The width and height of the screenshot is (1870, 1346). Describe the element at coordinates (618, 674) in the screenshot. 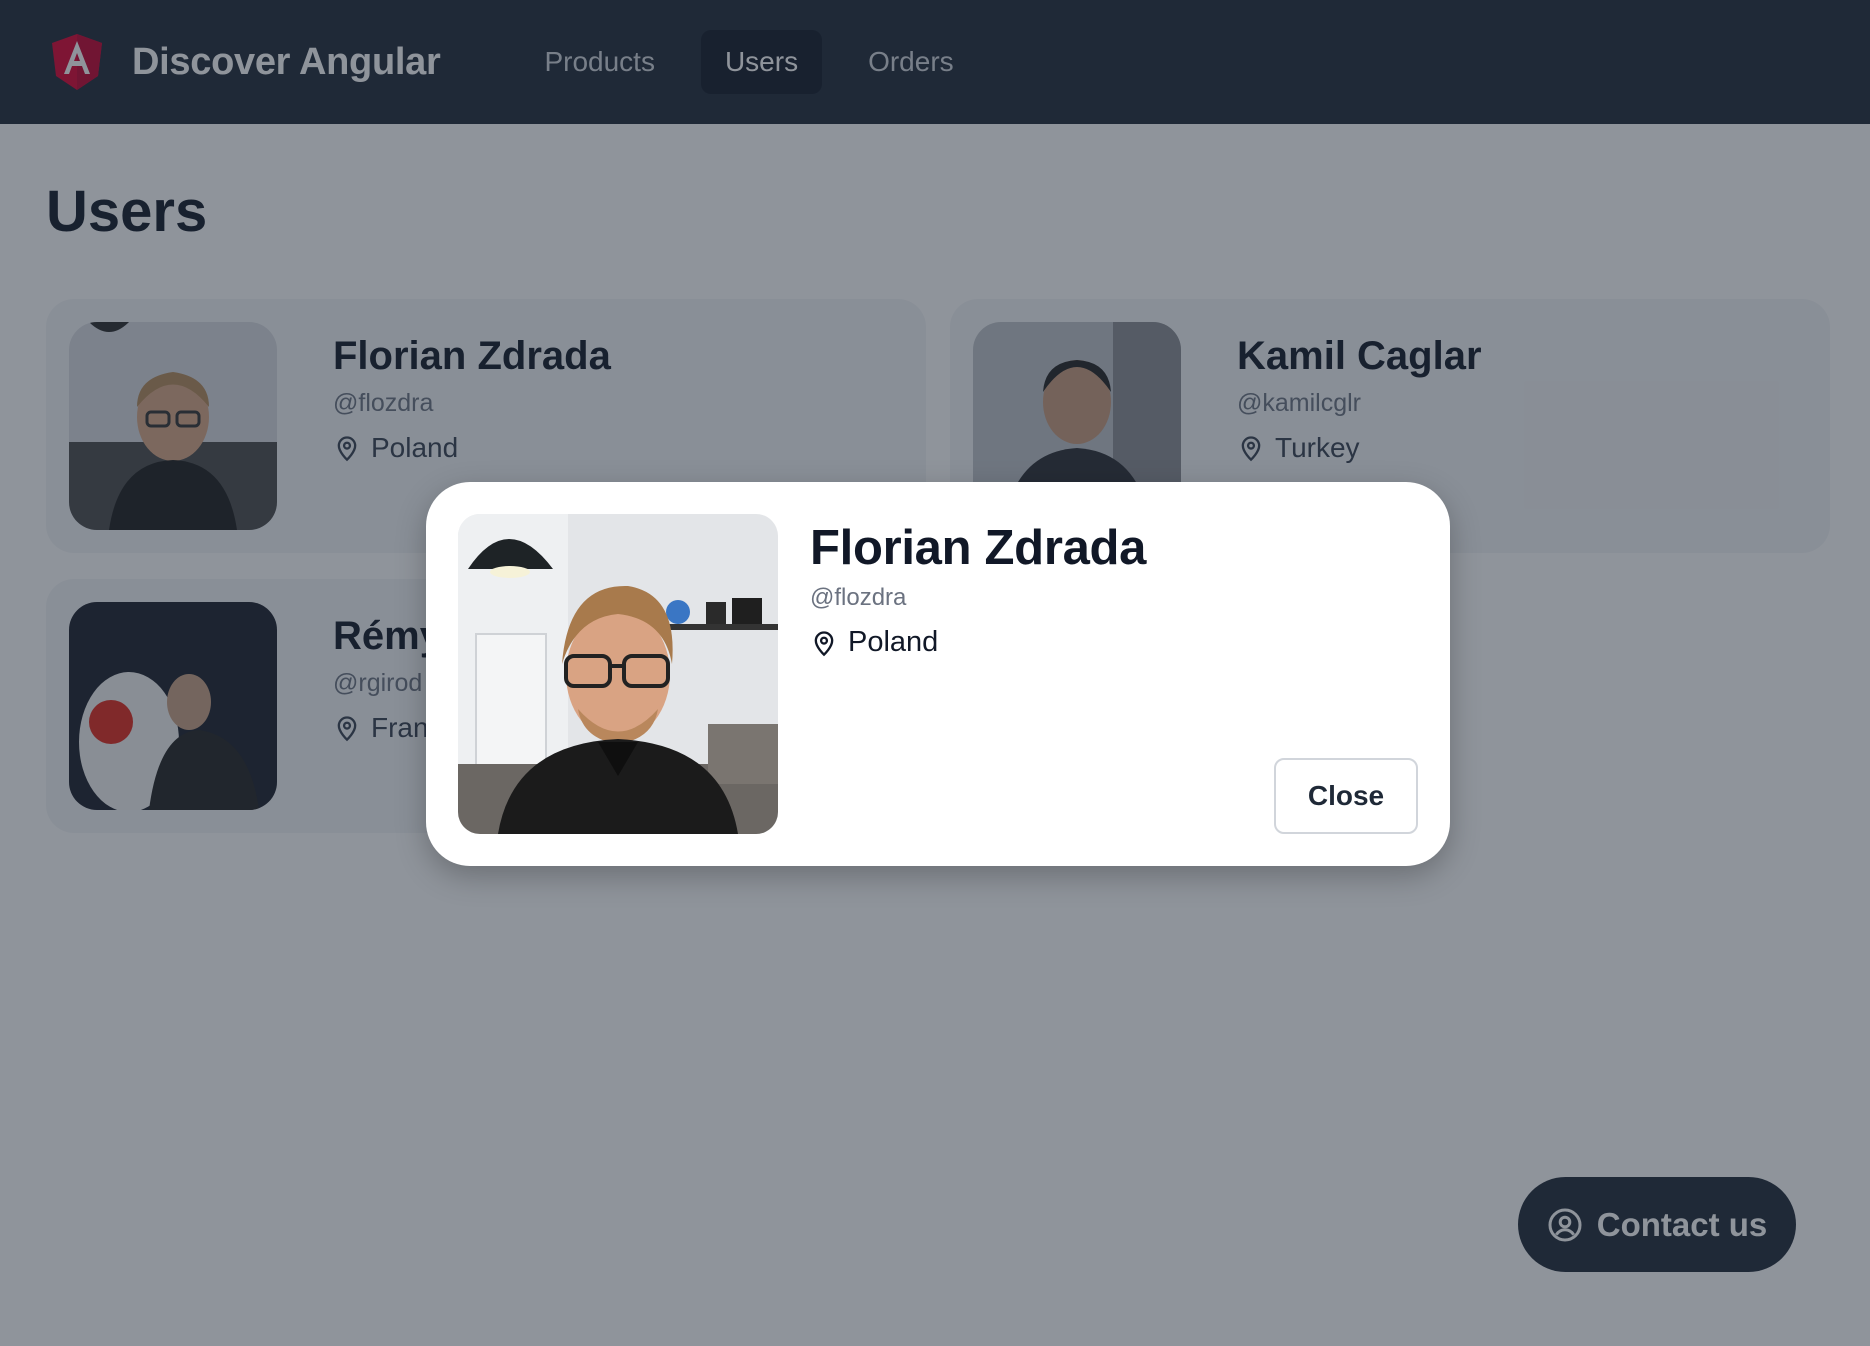

I see `modal-user-photo` at that location.